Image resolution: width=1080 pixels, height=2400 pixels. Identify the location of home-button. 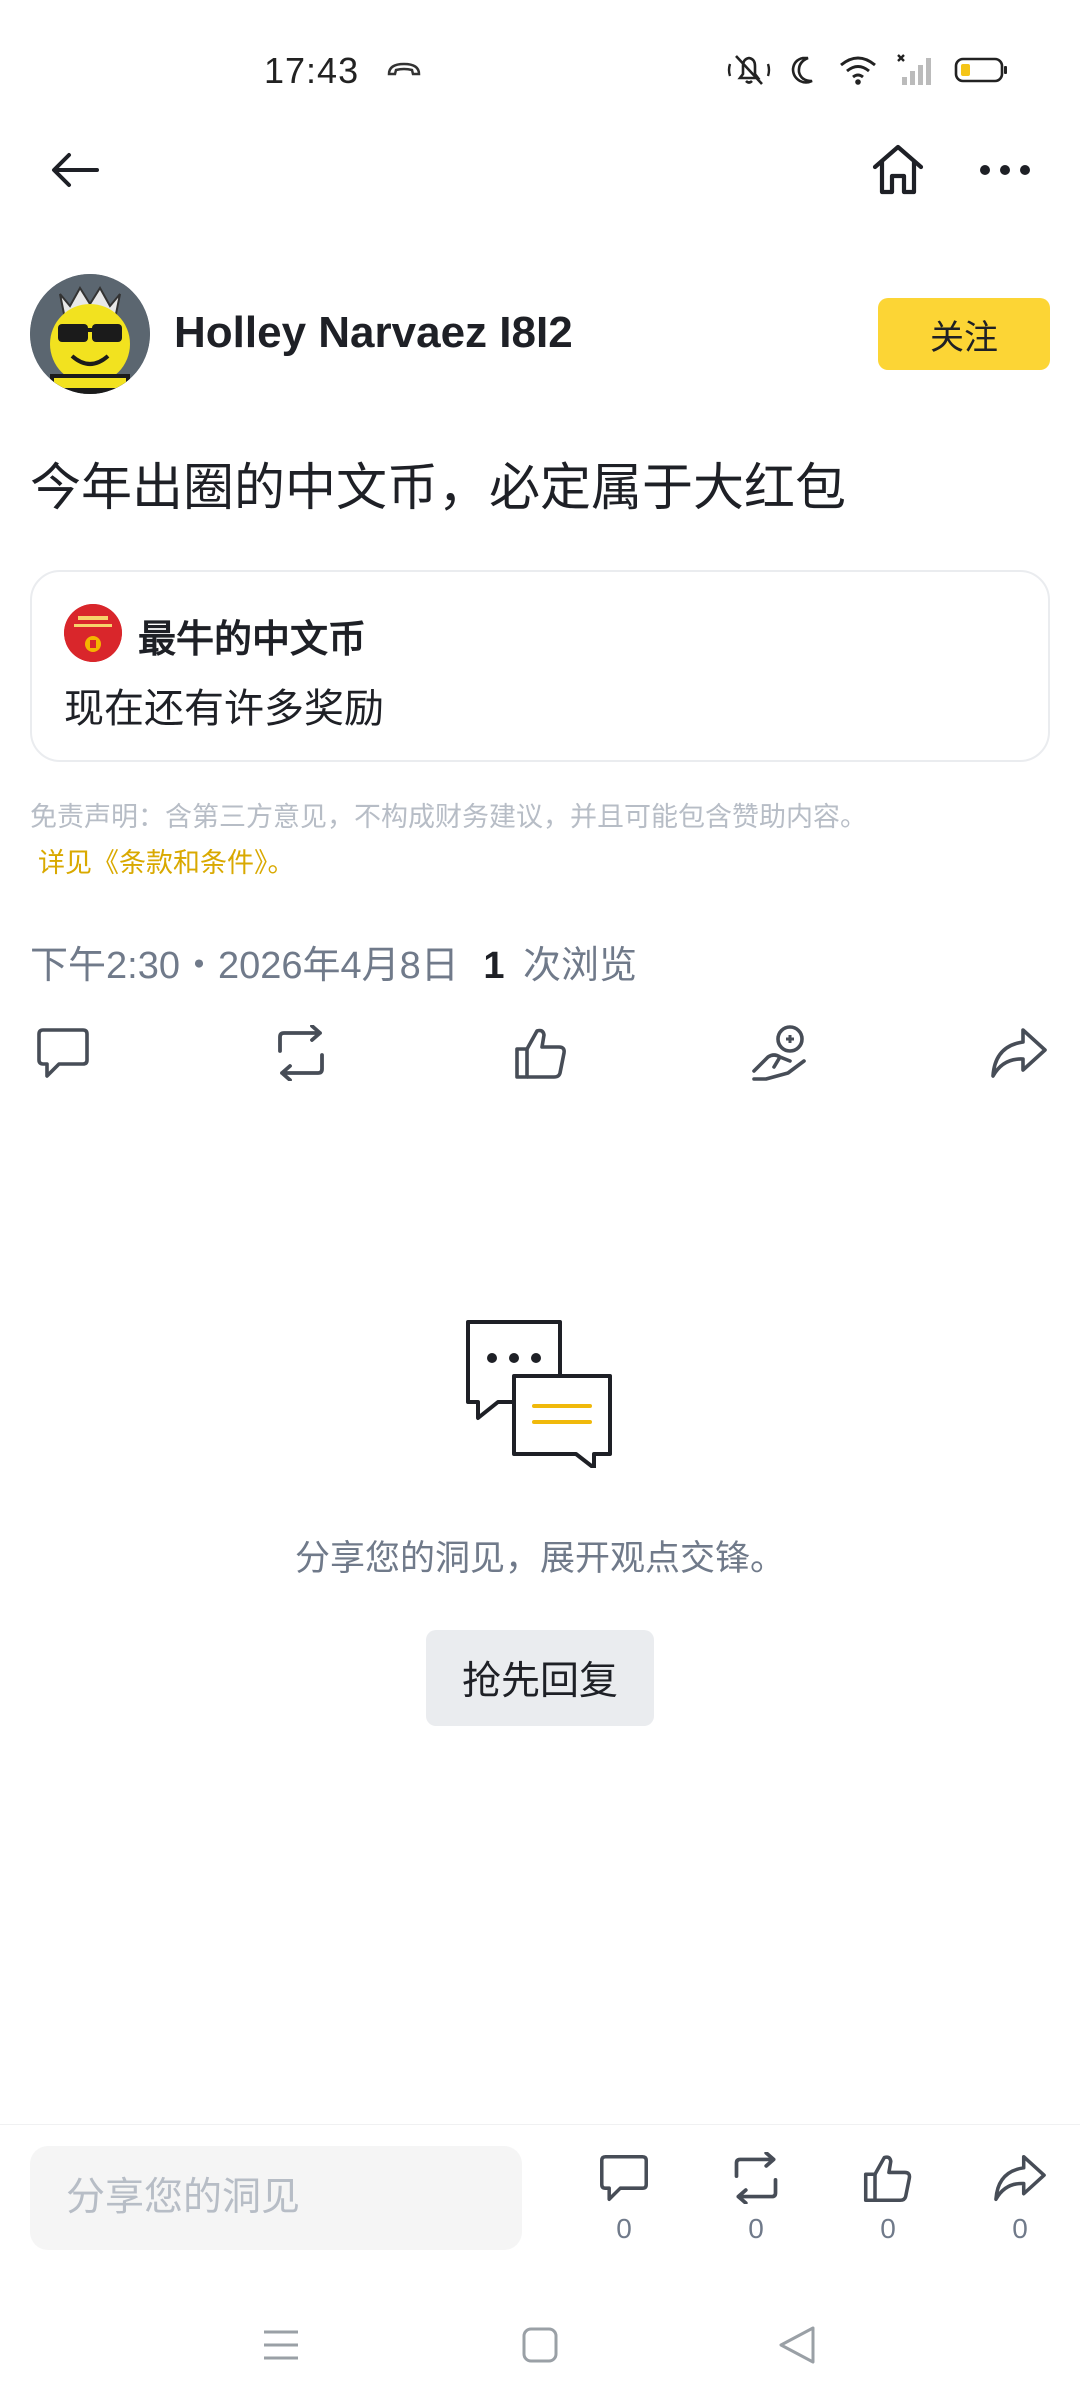
(898, 170).